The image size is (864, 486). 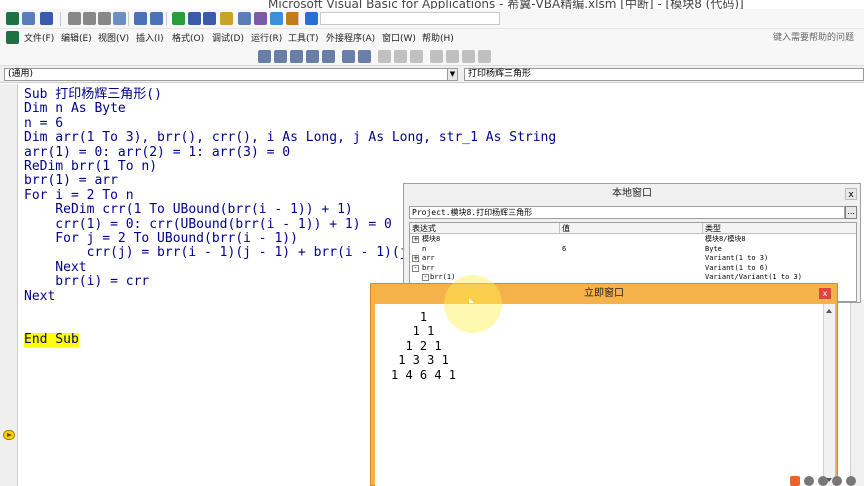 I want to click on menu-item: 视图(V), so click(x=113, y=37).